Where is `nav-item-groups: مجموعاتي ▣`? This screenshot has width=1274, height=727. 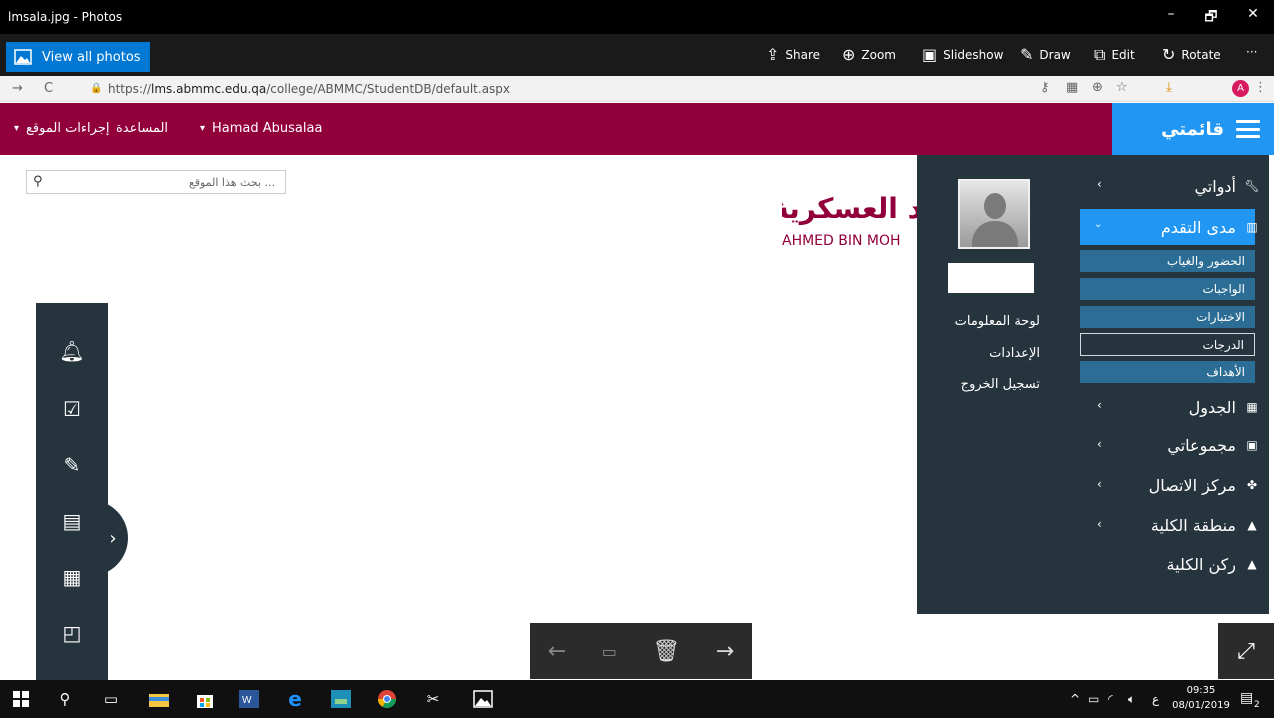 nav-item-groups: مجموعاتي ▣ is located at coordinates (1213, 445).